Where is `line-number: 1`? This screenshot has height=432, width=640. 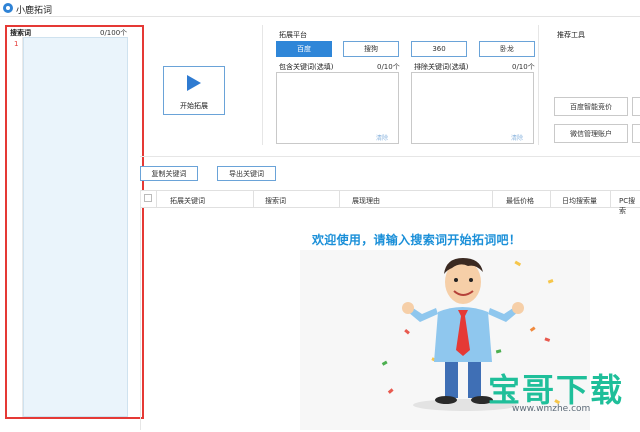 line-number: 1 is located at coordinates (16, 44).